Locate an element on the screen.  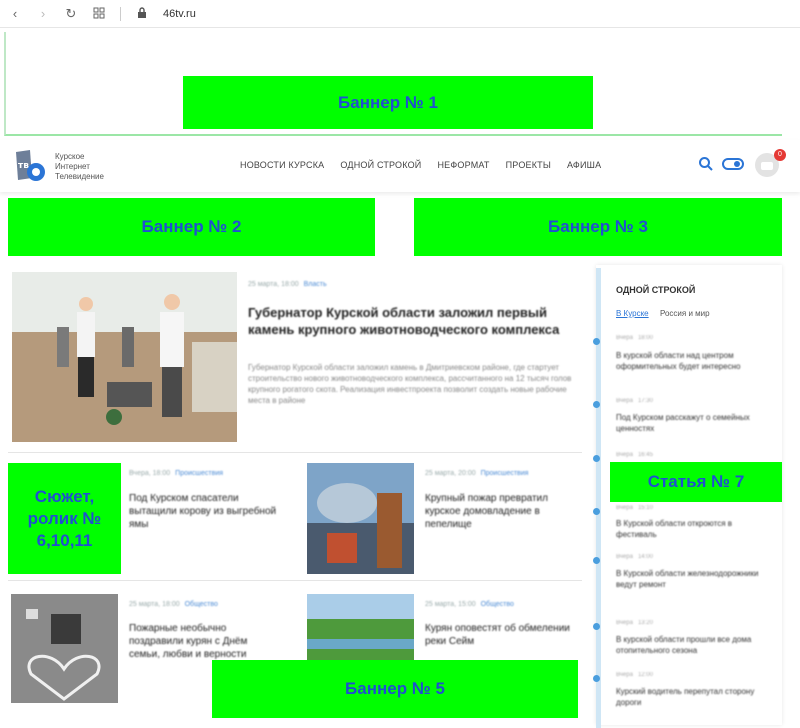
card-photo-fire is located at coordinates (360, 518).